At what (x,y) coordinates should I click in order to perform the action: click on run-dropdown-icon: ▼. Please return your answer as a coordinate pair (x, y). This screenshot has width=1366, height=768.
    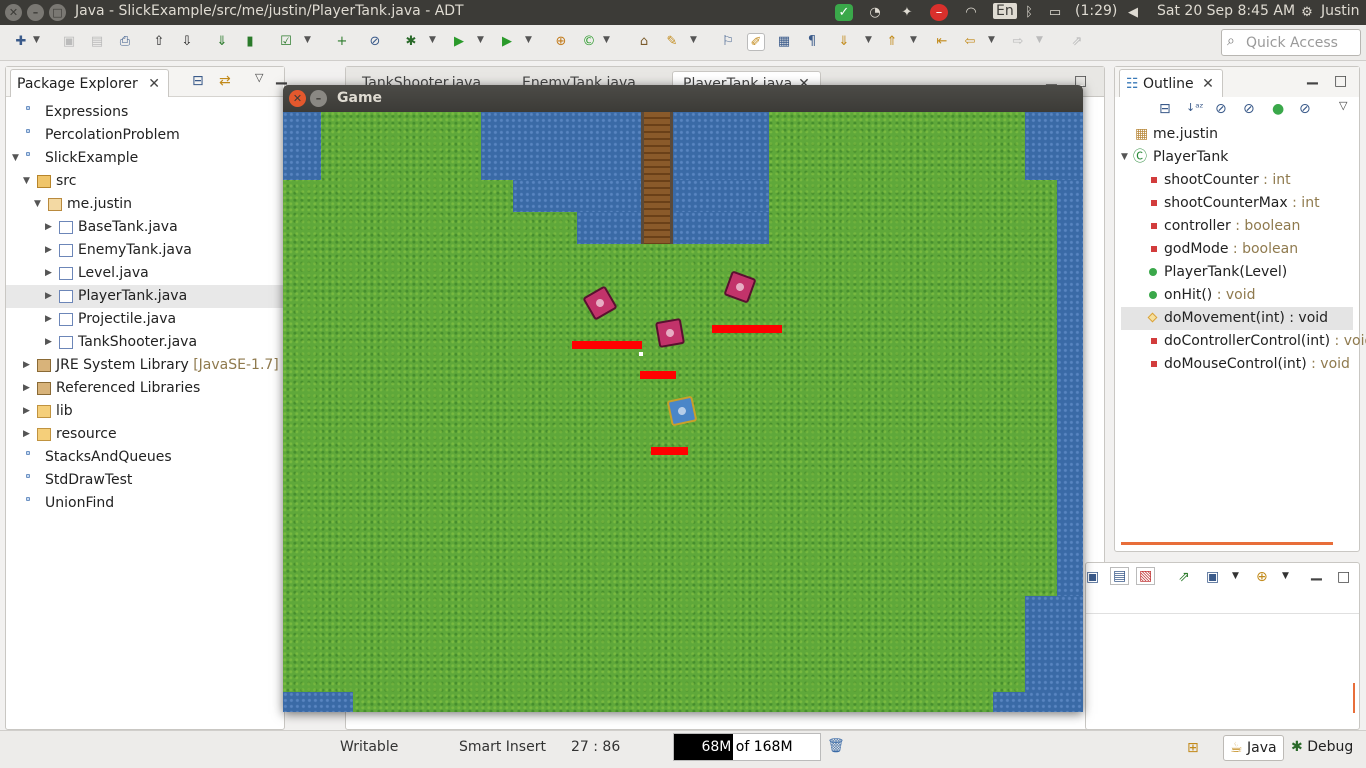
    Looking at the image, I should click on (480, 40).